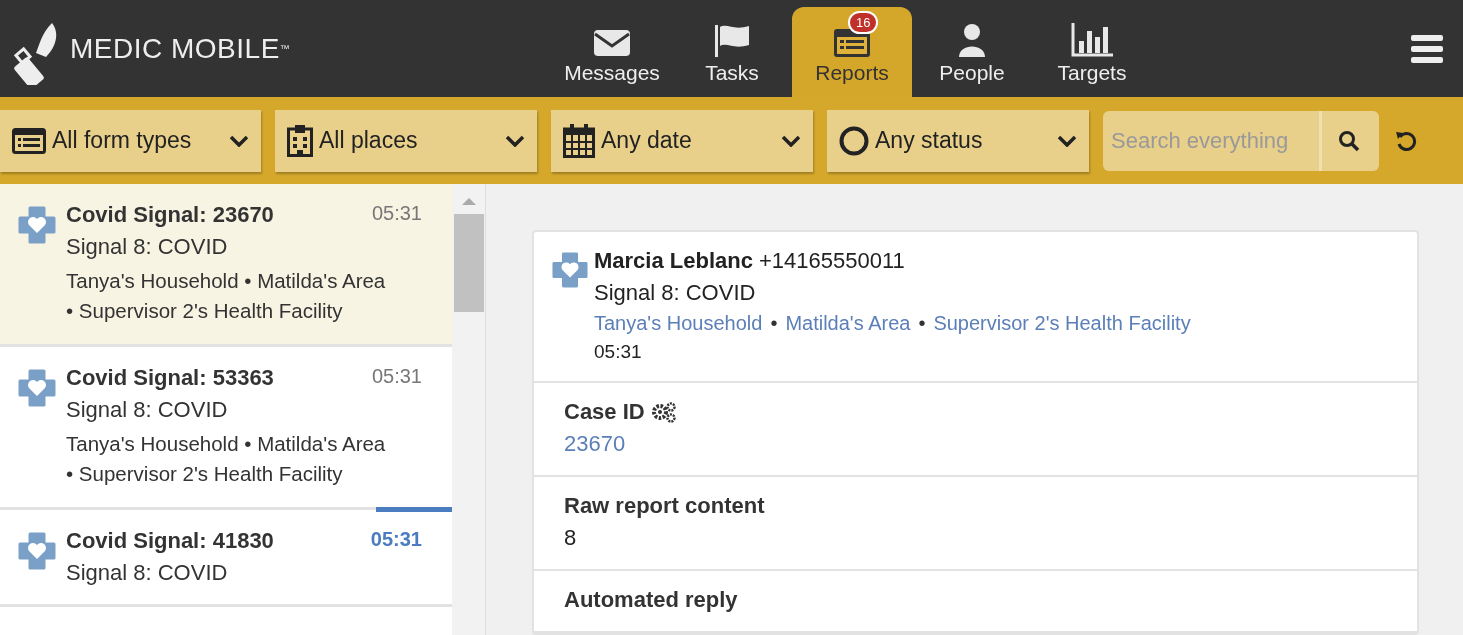  Describe the element at coordinates (1406, 140) in the screenshot. I see `reset-icon` at that location.